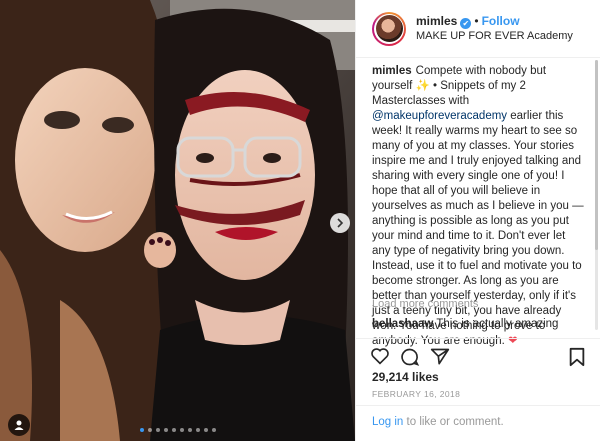 The width and height of the screenshot is (600, 441). I want to click on bookmark-icon, so click(577, 357).